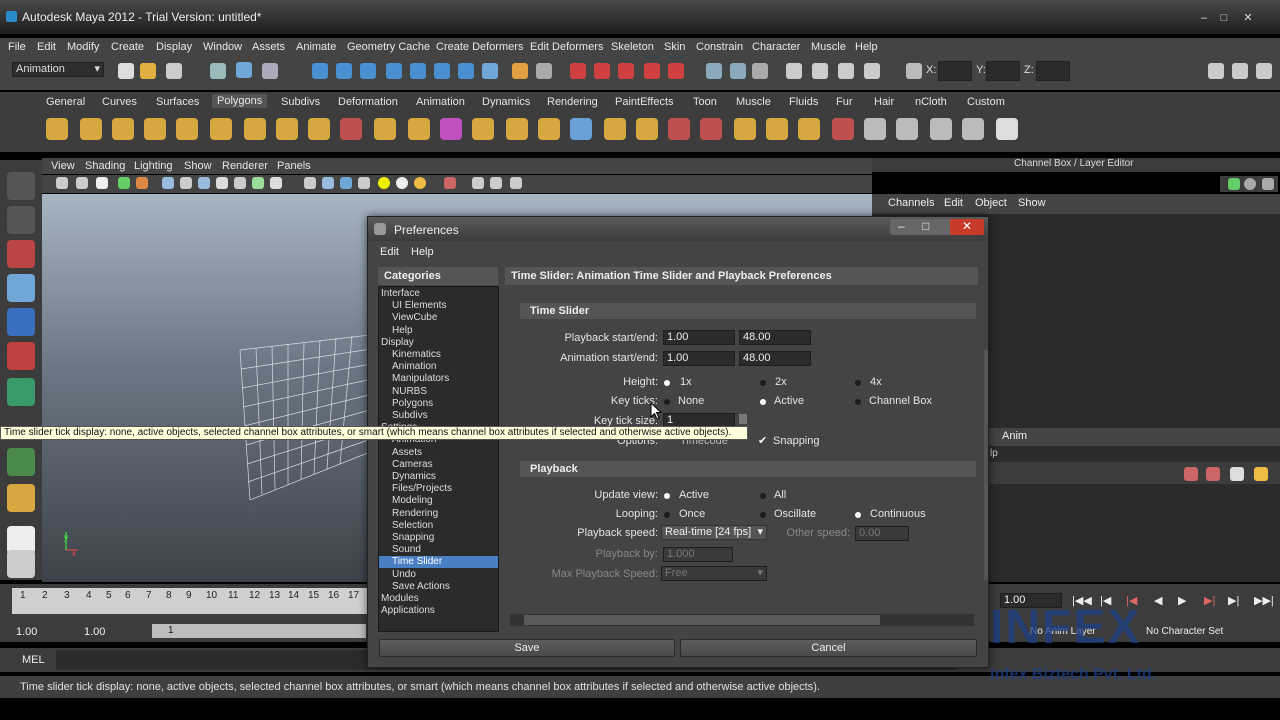  What do you see at coordinates (1264, 71) in the screenshot?
I see `modeling-toolkit-icon` at bounding box center [1264, 71].